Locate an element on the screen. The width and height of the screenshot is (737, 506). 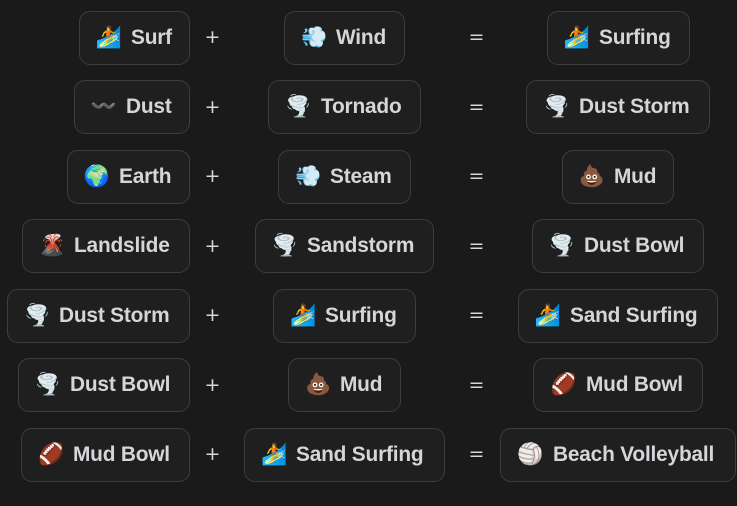
ingredient-a-card: 🌪️ Dust Storm is located at coordinates (98, 315).